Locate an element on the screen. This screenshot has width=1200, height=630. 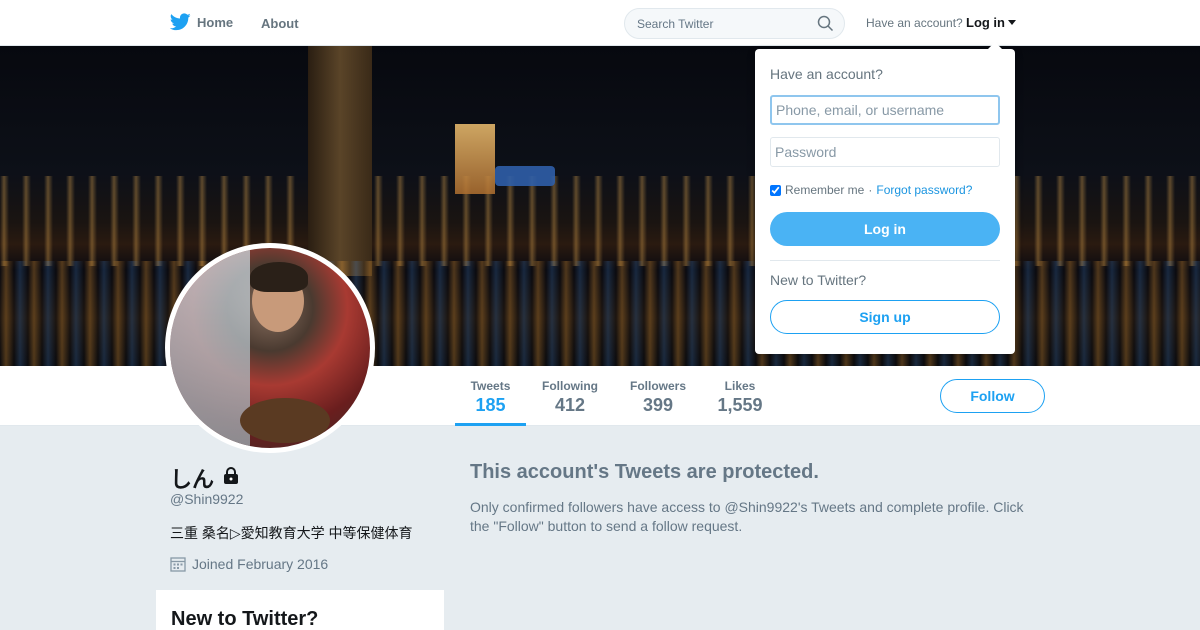
username-field is located at coordinates (885, 110).